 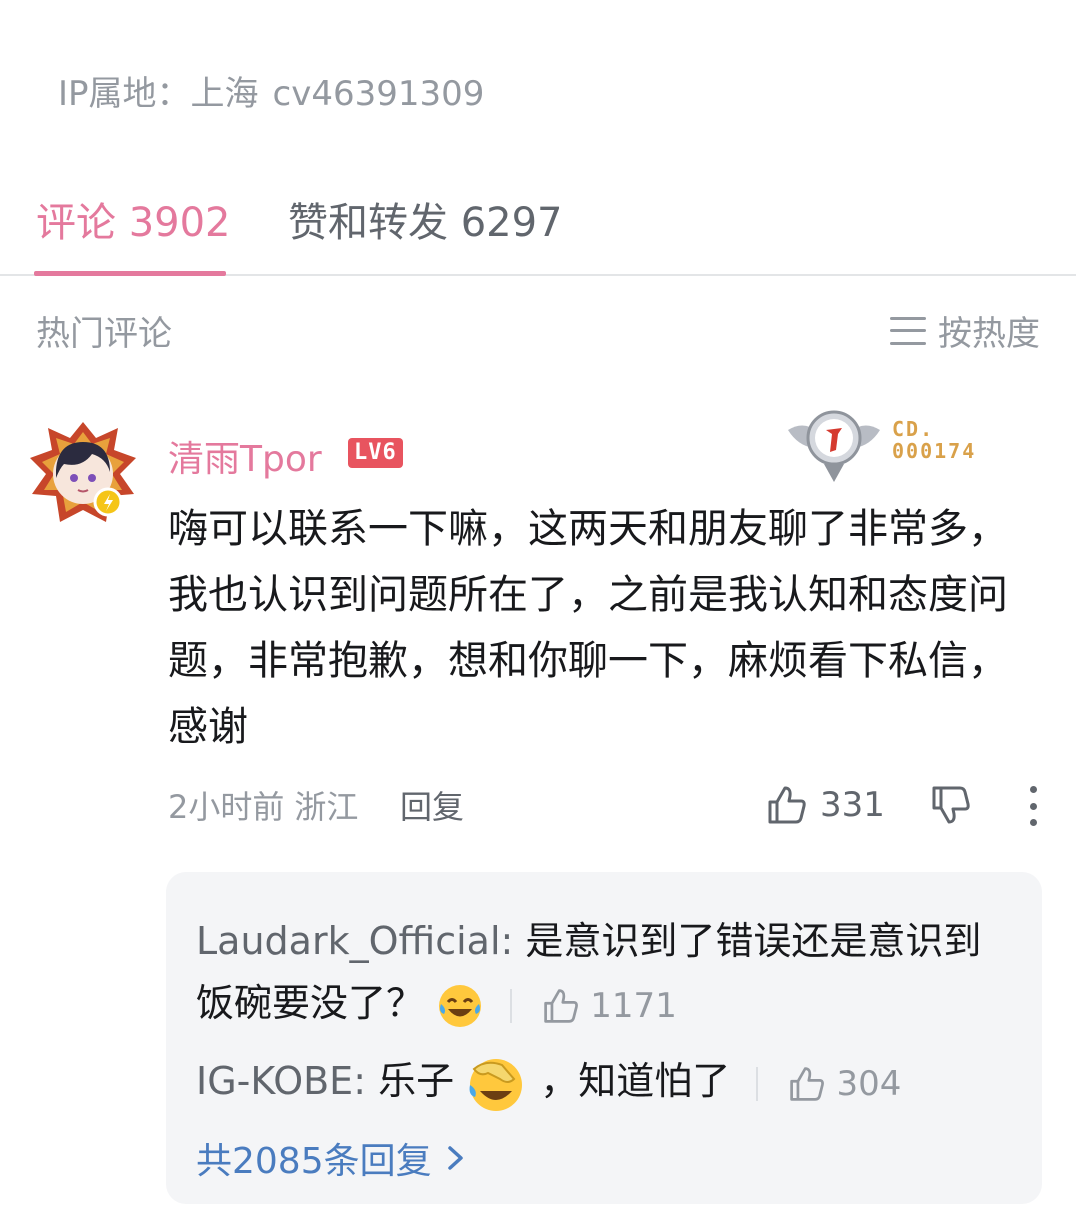 I want to click on comment-tabs: 评论 3902 赞和转发 6297, so click(x=538, y=228).